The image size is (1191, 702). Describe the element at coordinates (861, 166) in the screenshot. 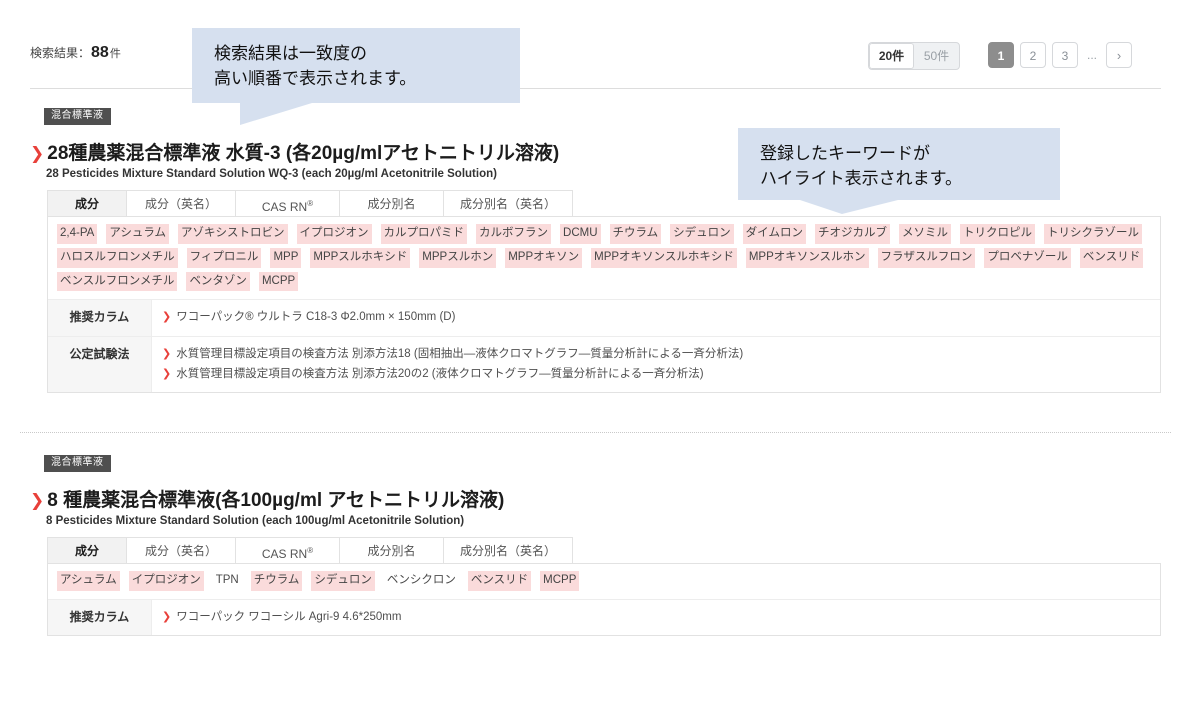

I see `callout-keyword-highlight-text: 登録したキーワードが ハイライト表示されます。` at that location.